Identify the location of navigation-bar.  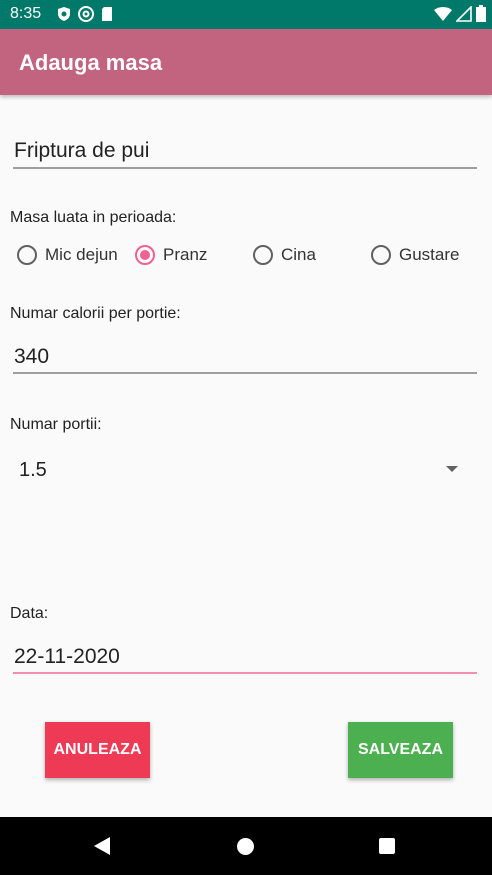
(246, 846).